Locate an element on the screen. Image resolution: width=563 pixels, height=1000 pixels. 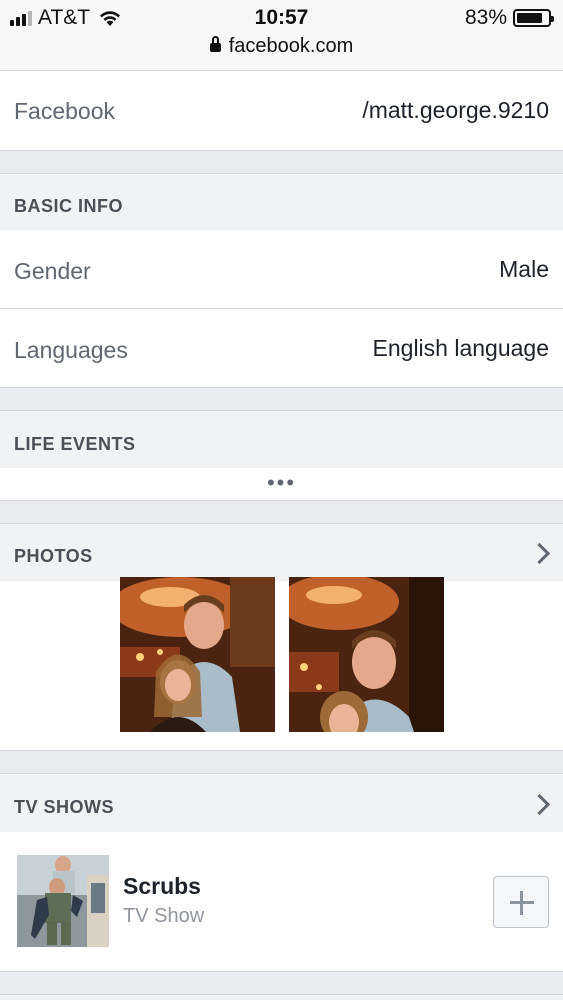
lock-icon is located at coordinates (215, 44).